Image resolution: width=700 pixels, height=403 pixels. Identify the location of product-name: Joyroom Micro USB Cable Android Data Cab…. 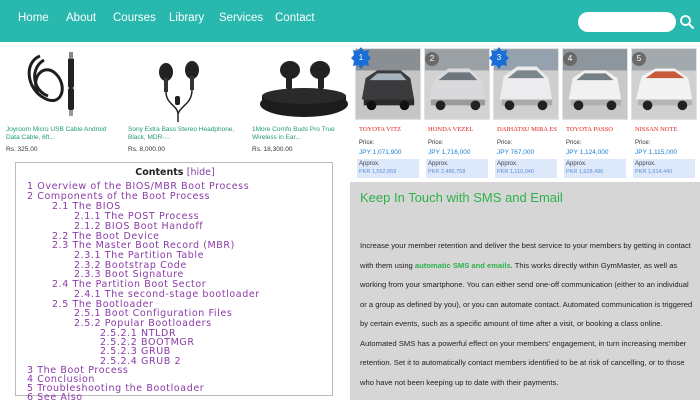
(60, 134).